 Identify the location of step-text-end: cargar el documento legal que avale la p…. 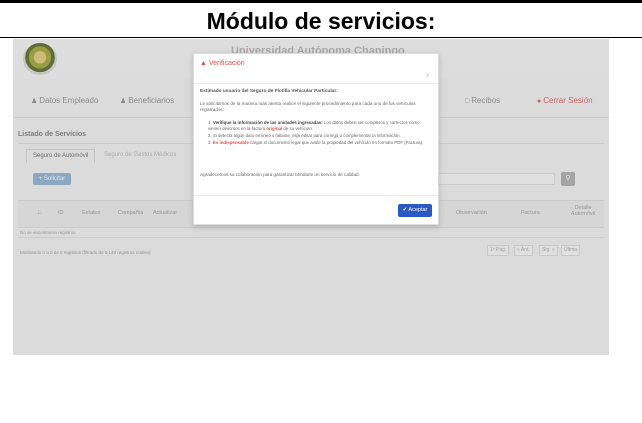
(336, 142).